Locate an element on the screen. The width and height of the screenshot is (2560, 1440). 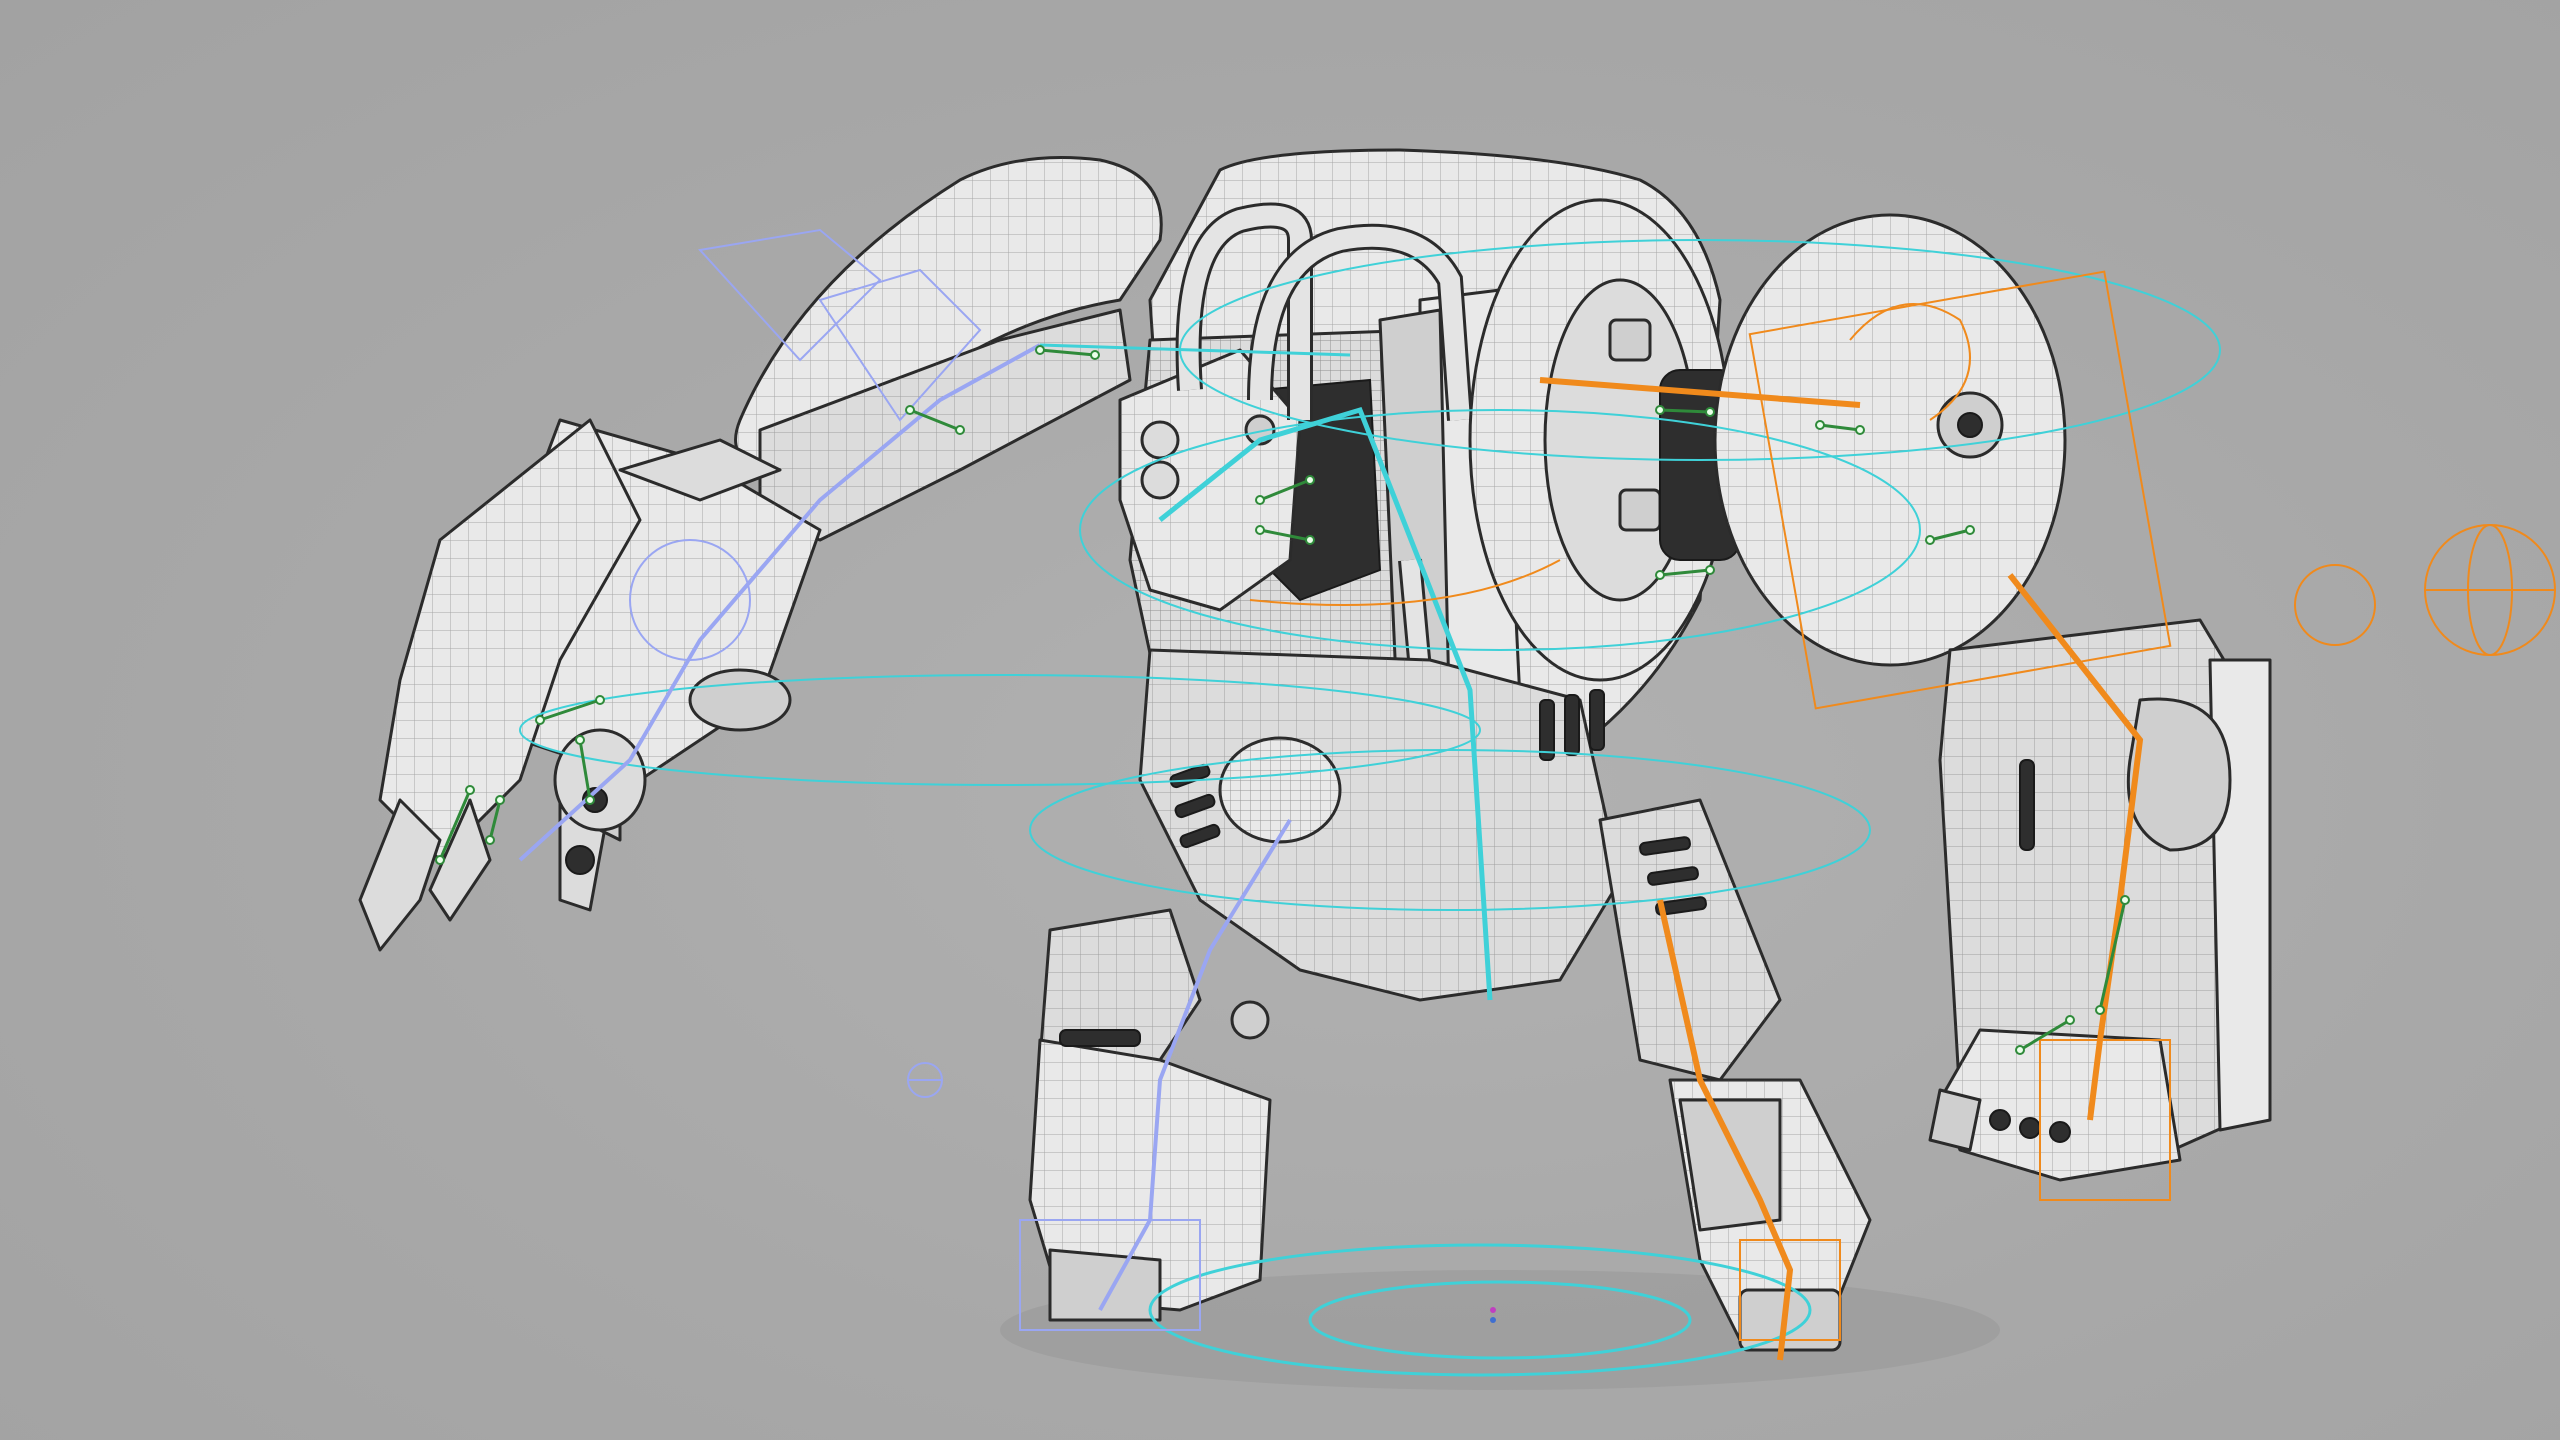
right-arm-mesh is located at coordinates (2100, 900).